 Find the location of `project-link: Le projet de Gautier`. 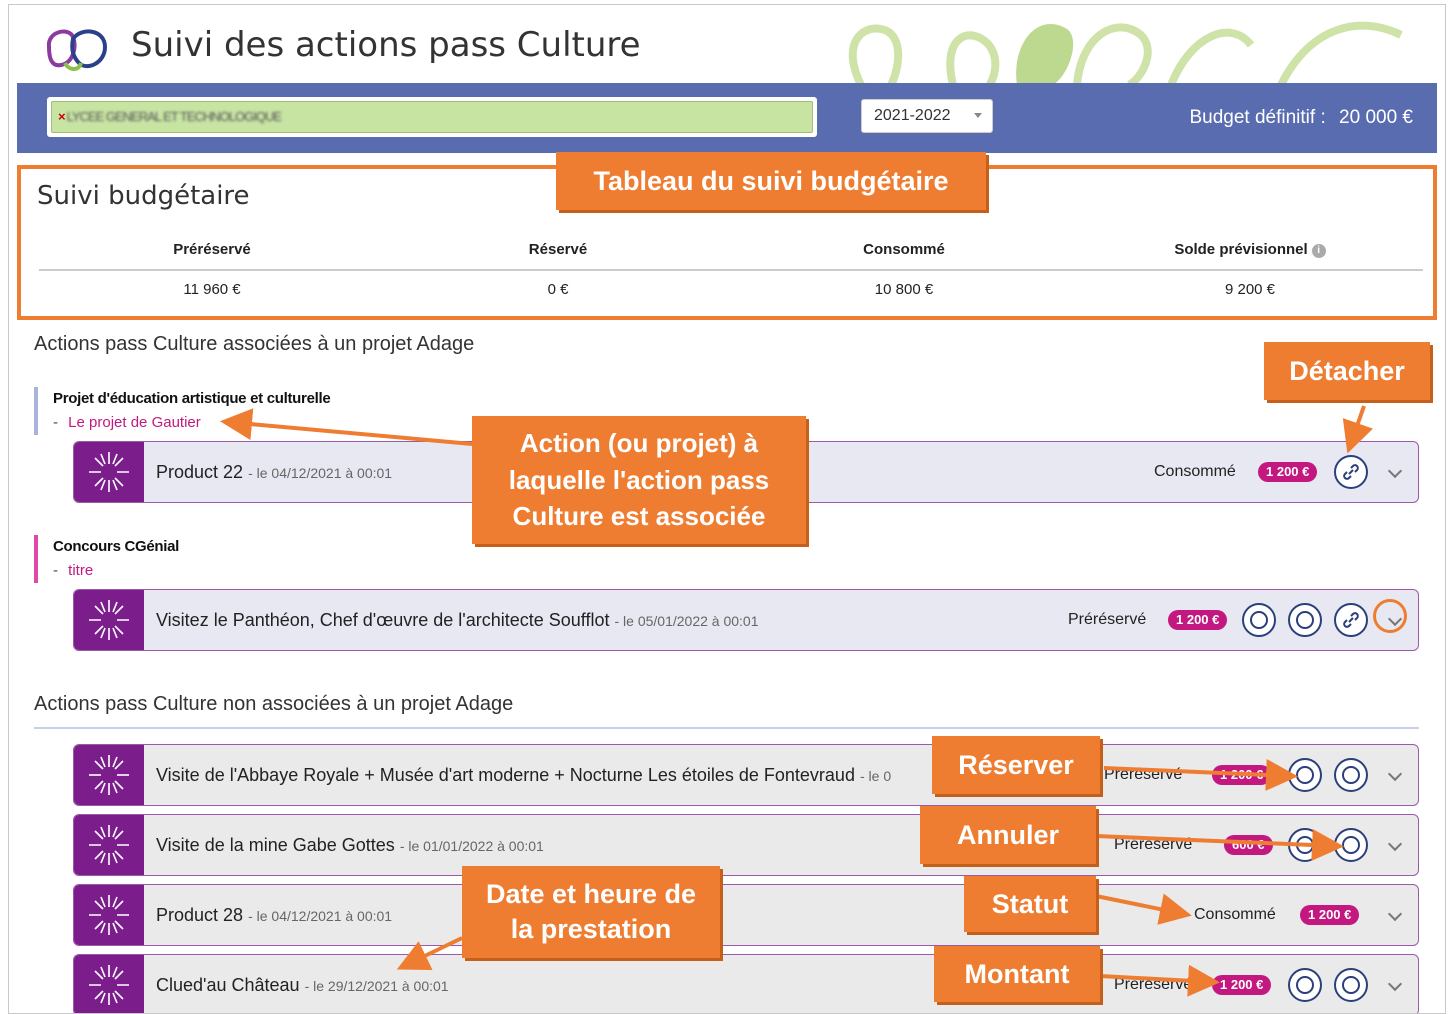

project-link: Le projet de Gautier is located at coordinates (134, 422).